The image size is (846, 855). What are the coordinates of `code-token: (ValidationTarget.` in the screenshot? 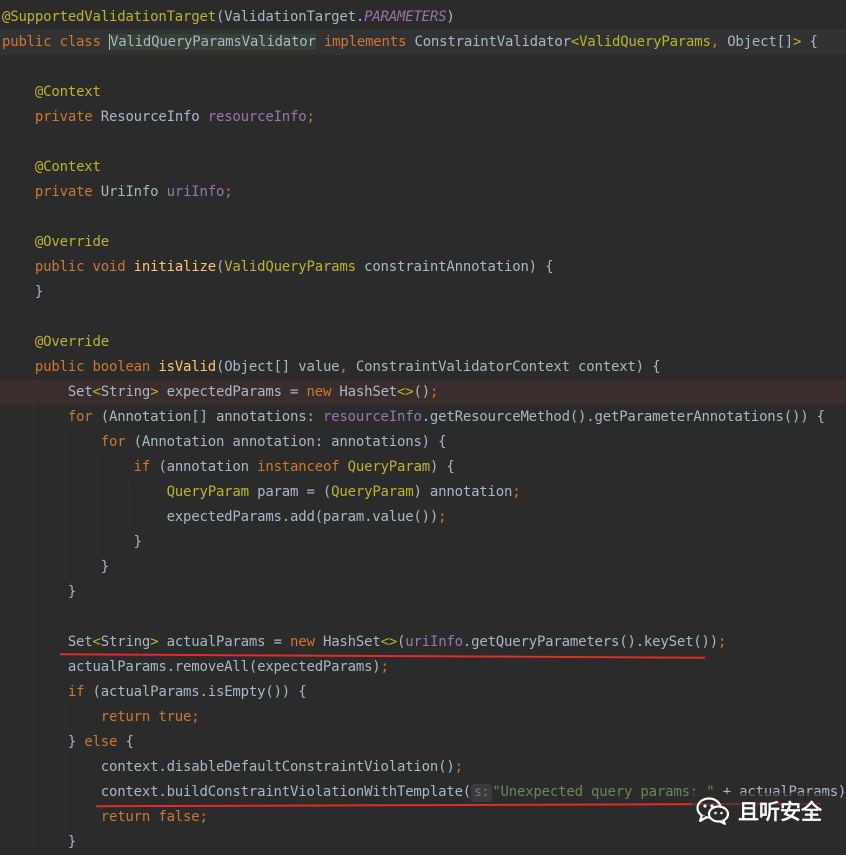 It's located at (290, 17).